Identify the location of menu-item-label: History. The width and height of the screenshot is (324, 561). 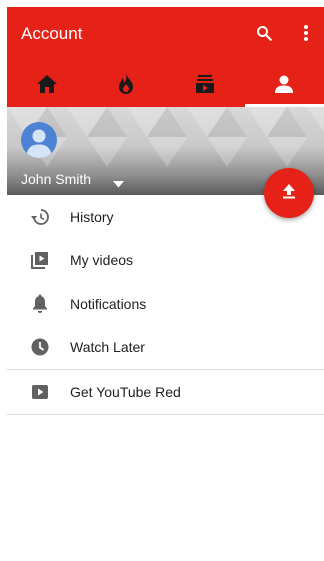
(92, 216).